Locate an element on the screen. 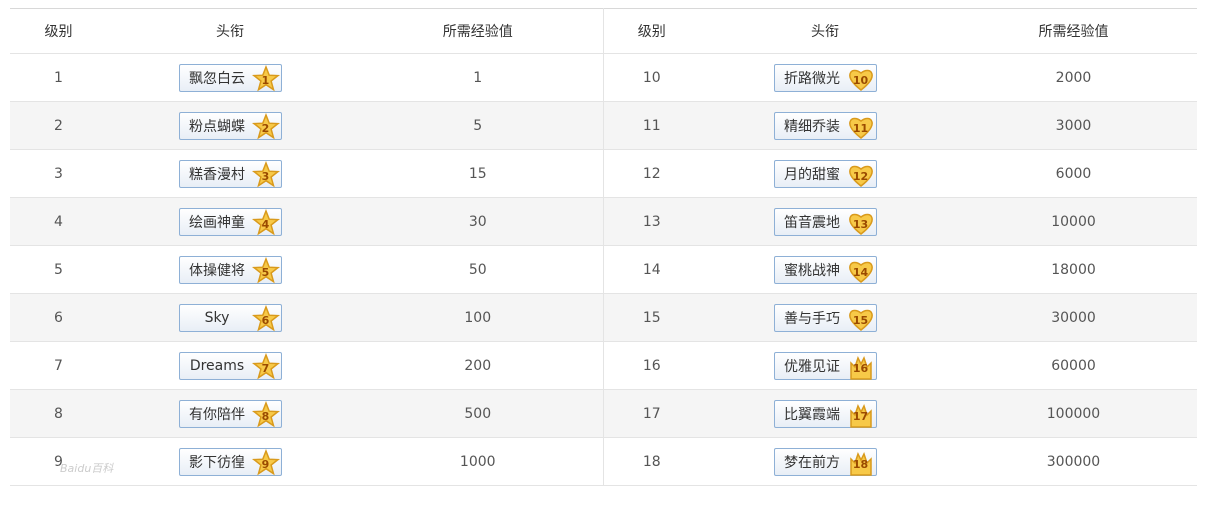  title-tag: 梦在前方 18 is located at coordinates (825, 462).